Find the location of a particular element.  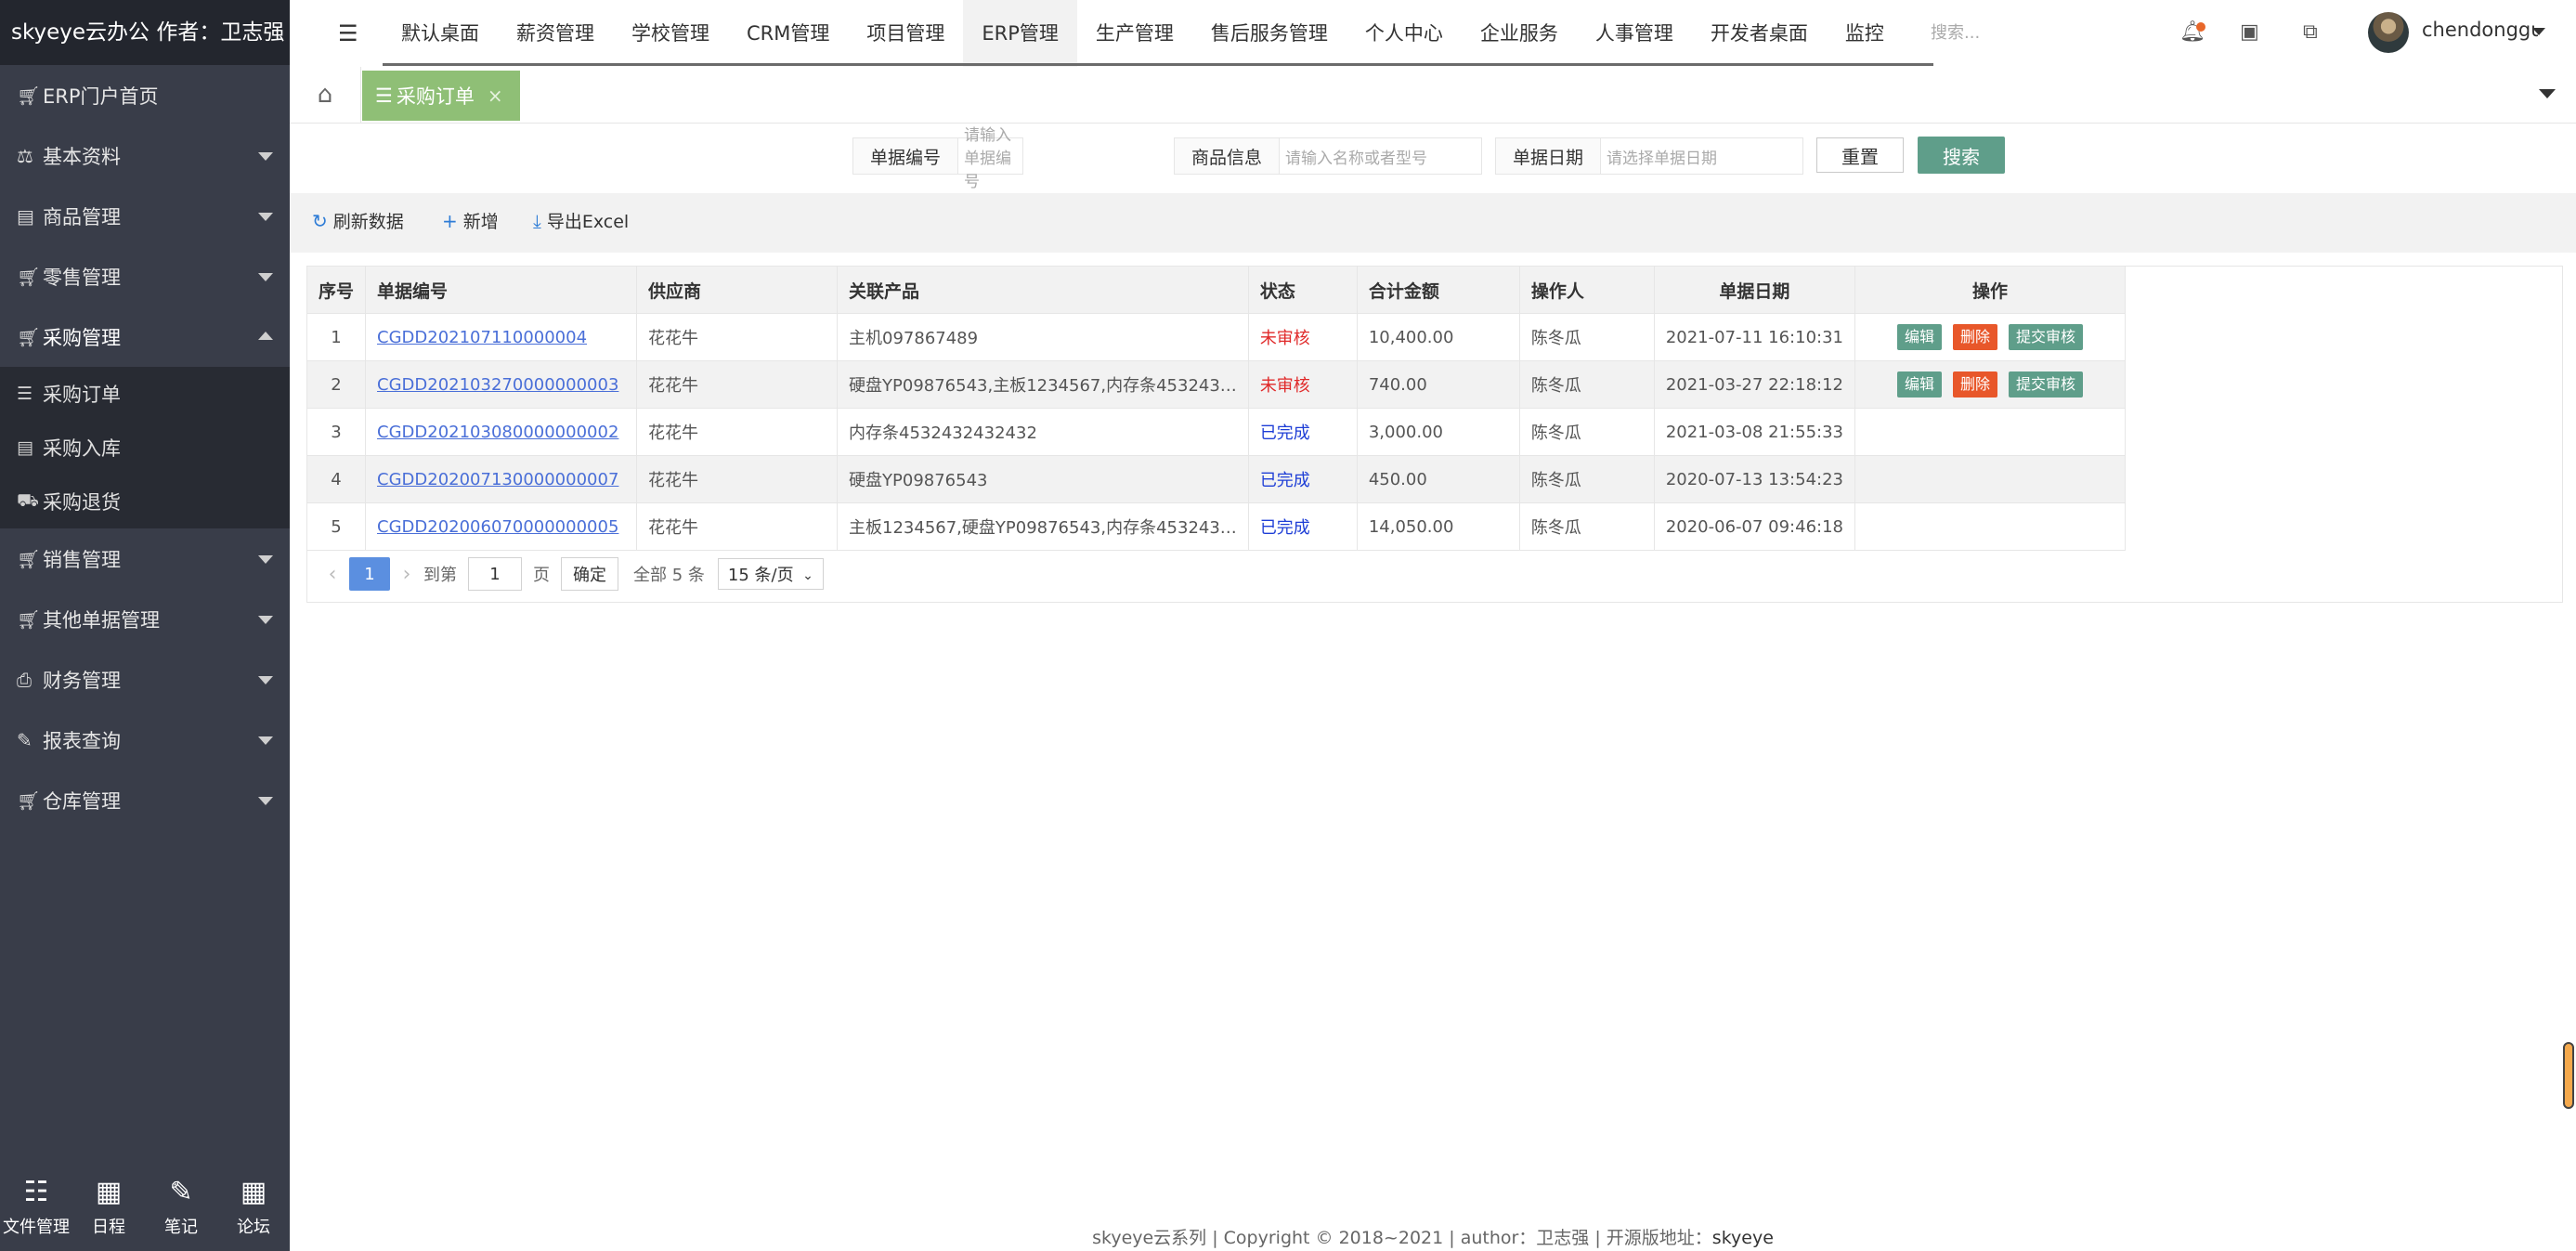

cell-supplier: 花花牛 is located at coordinates (737, 432).